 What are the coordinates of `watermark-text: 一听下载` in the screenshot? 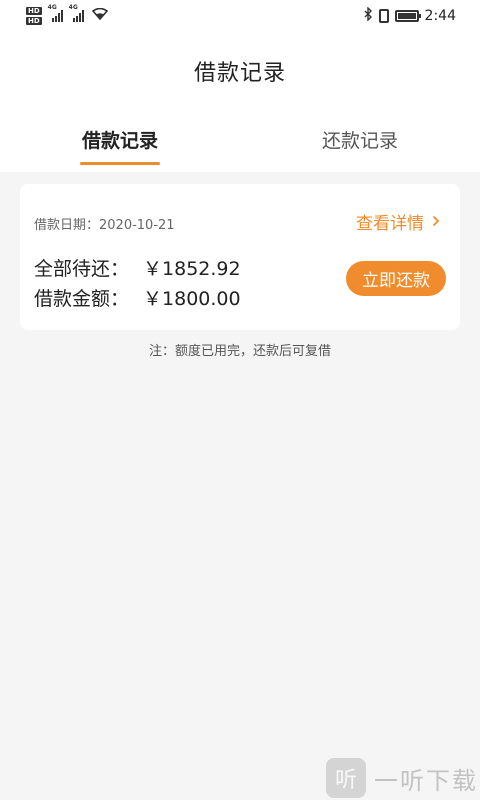 It's located at (426, 780).